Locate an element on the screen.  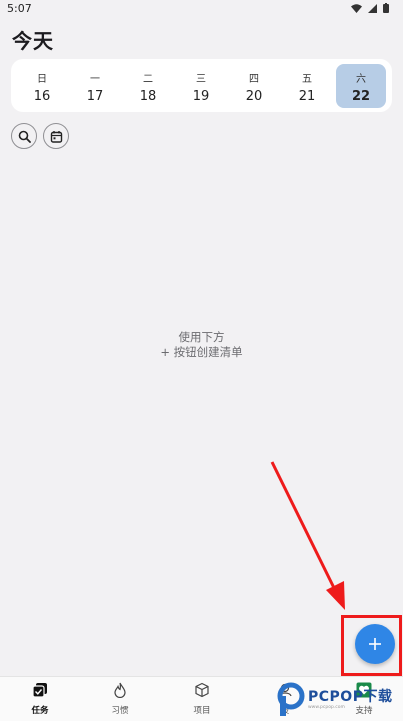
pcpop-watermark: PCPOP下载 www.pcpop.com is located at coordinates (339, 700).